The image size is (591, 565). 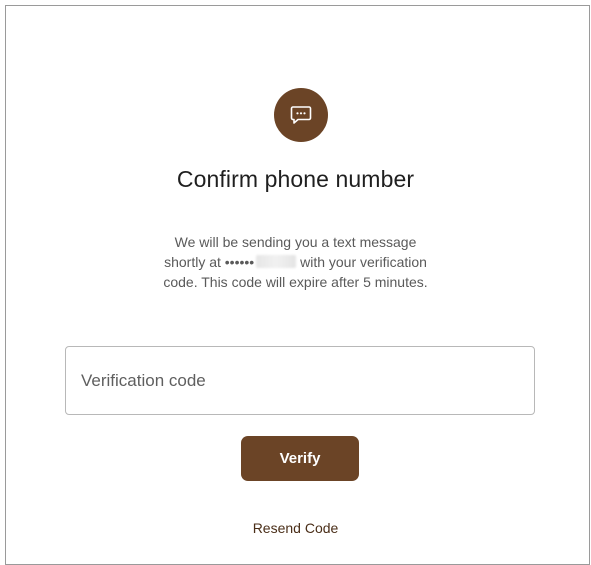 I want to click on chat-bubble-icon, so click(x=301, y=115).